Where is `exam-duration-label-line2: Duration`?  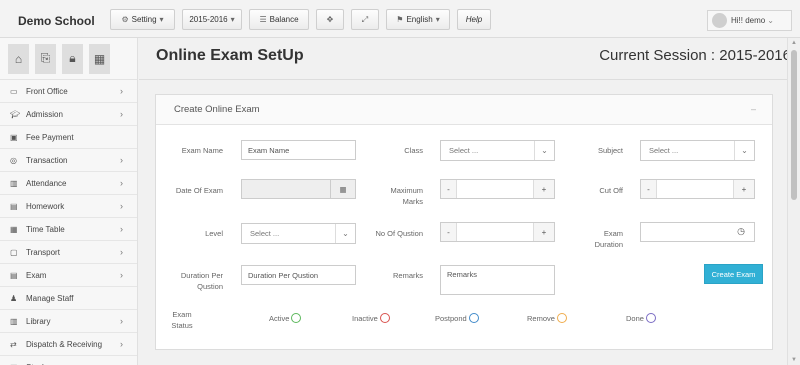
exam-duration-label-line2: Duration is located at coordinates (608, 244).